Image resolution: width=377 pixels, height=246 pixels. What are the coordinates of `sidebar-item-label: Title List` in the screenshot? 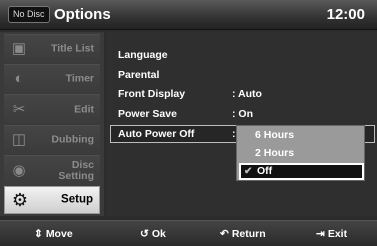 It's located at (72, 48).